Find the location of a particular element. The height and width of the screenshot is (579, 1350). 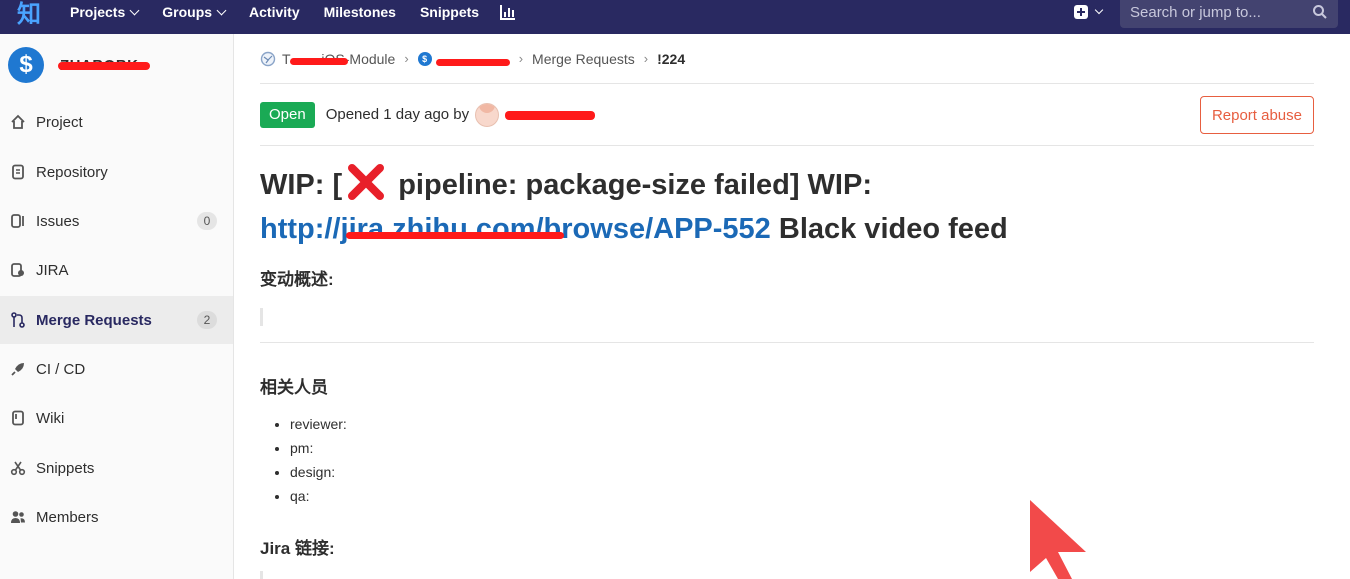

logo-glyph: 知 is located at coordinates (29, 14).